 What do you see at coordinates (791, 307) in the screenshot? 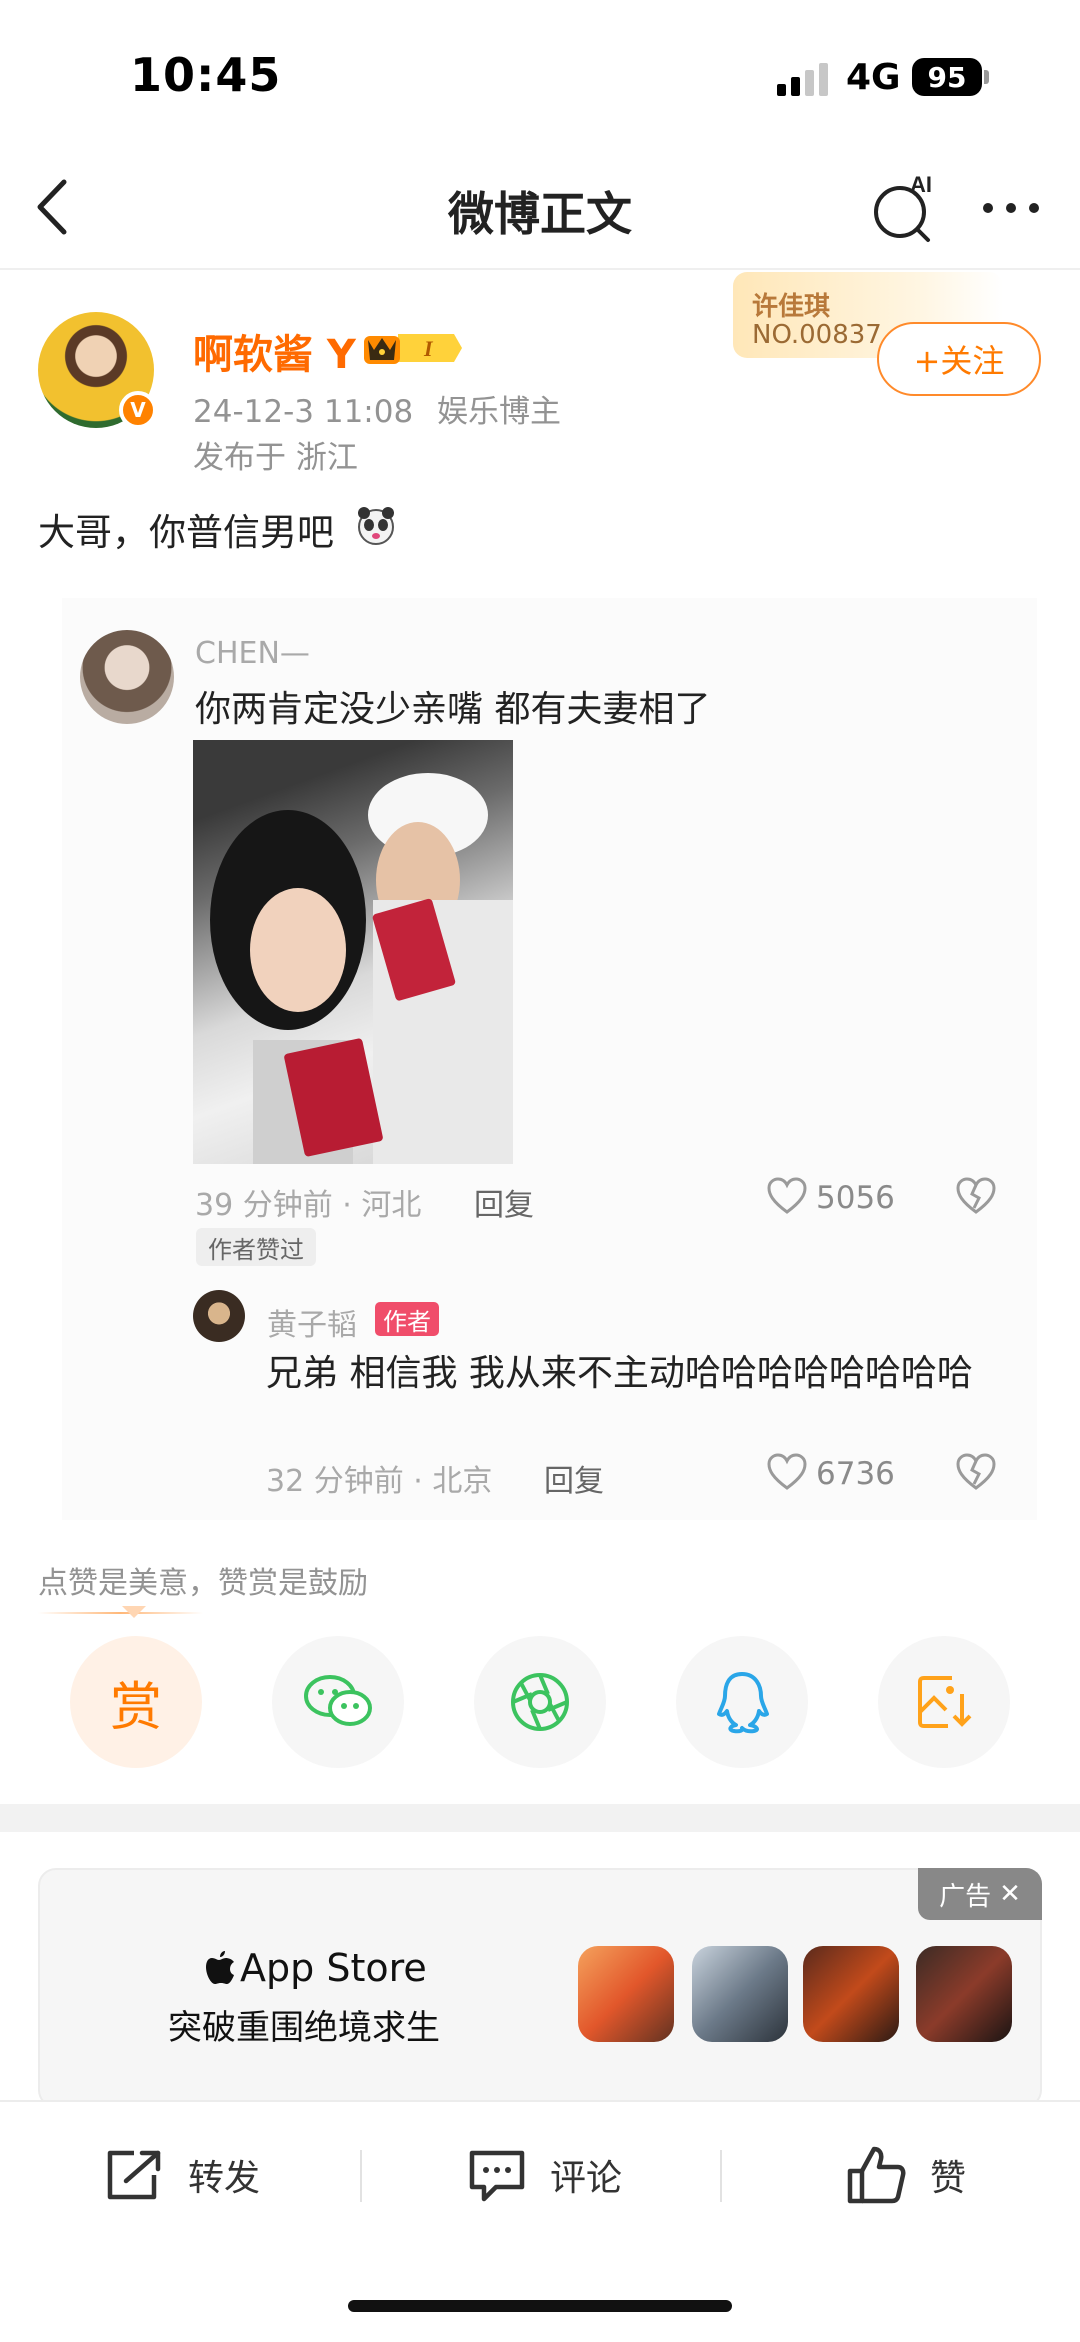
I see `fan-card-name: 许佳琪` at bounding box center [791, 307].